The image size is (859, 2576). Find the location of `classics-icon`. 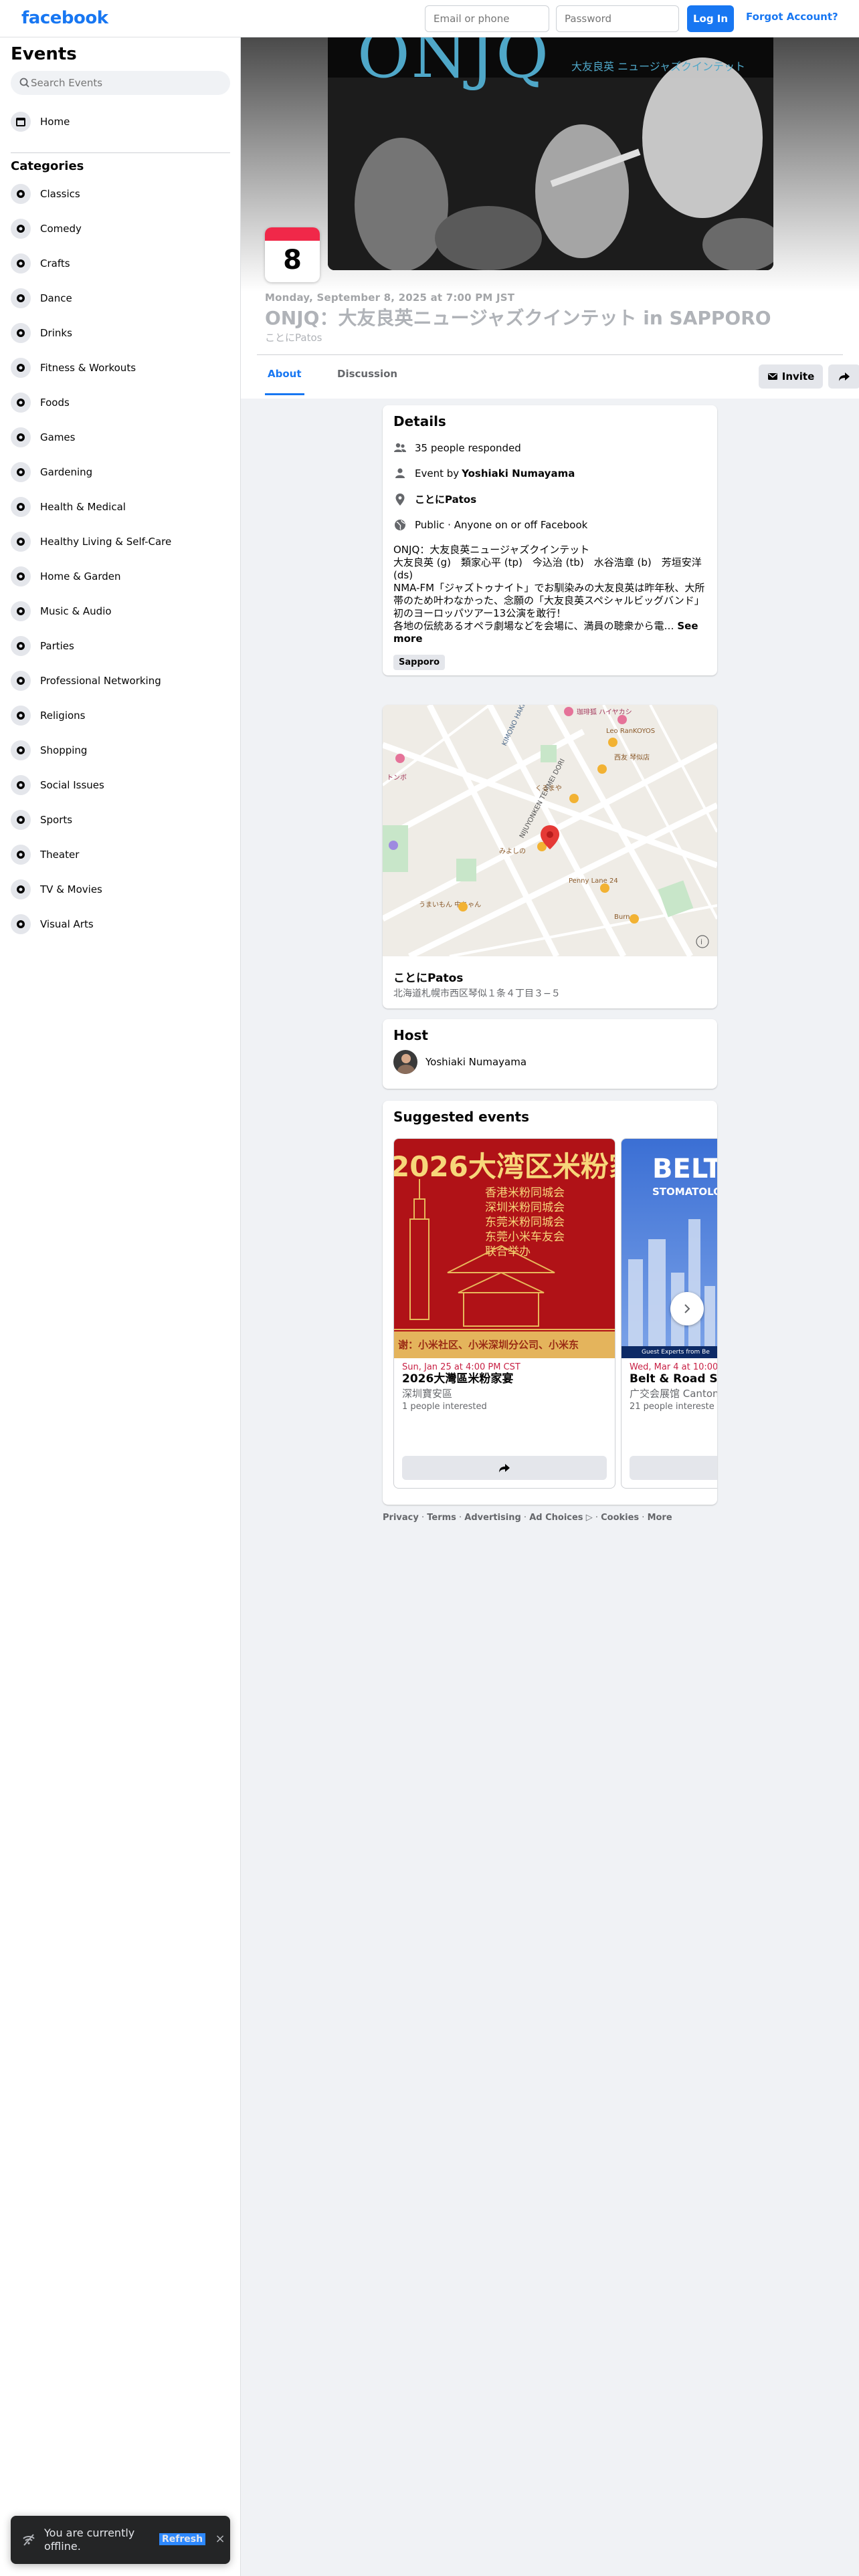

classics-icon is located at coordinates (21, 194).